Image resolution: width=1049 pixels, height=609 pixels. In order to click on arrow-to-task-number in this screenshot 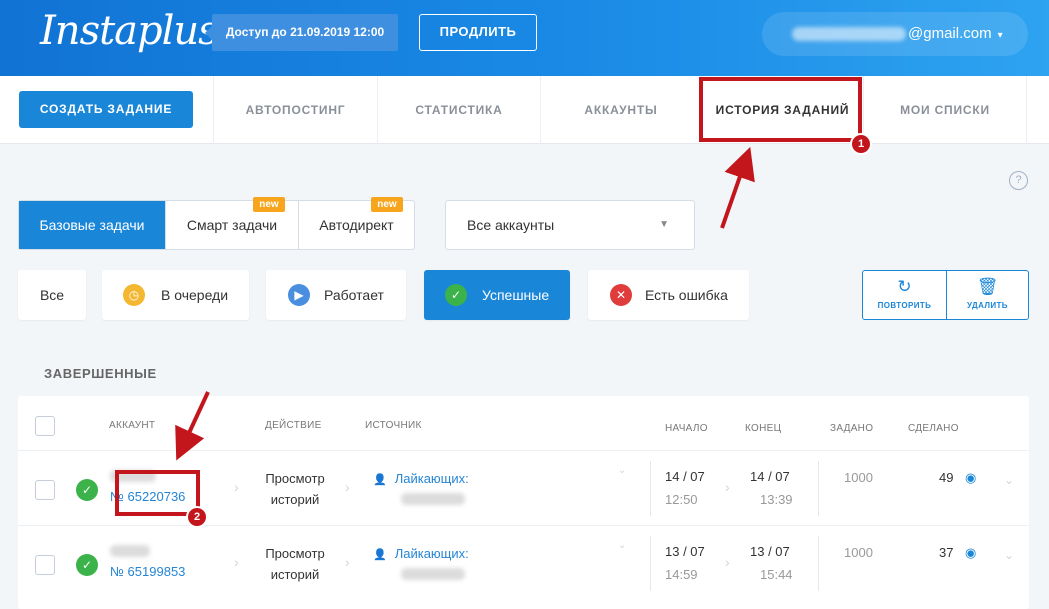, I will do `click(192, 426)`.